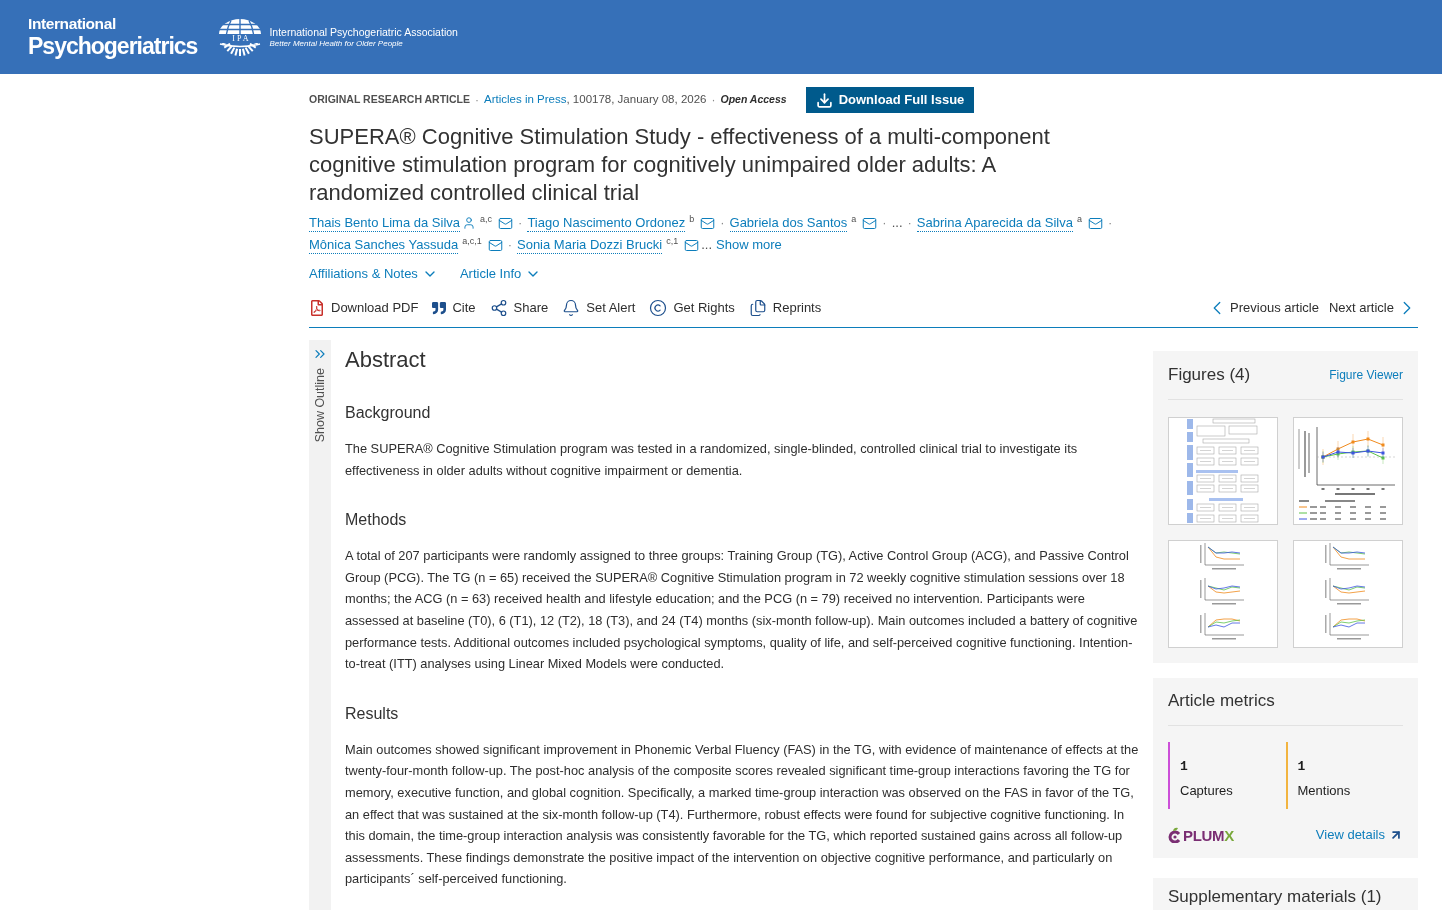  Describe the element at coordinates (386, 360) in the screenshot. I see `abstract-heading: Abstract` at that location.